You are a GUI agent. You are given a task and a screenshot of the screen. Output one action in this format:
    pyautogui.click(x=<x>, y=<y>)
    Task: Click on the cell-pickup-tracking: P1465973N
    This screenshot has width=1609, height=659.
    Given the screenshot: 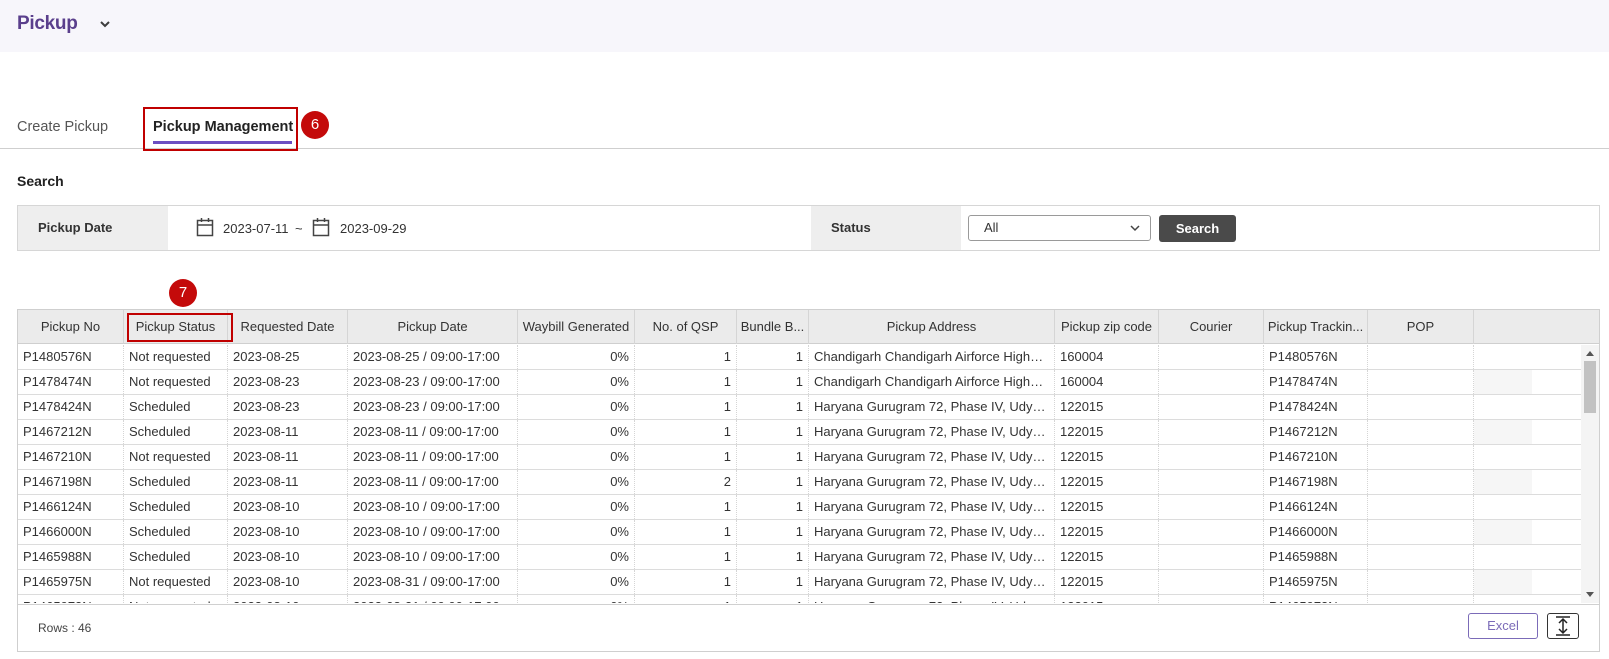 What is the action you would take?
    pyautogui.click(x=1316, y=599)
    